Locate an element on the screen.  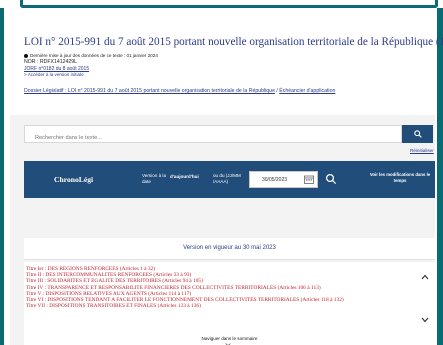
scroll-down-chevron-icon is located at coordinates (425, 320).